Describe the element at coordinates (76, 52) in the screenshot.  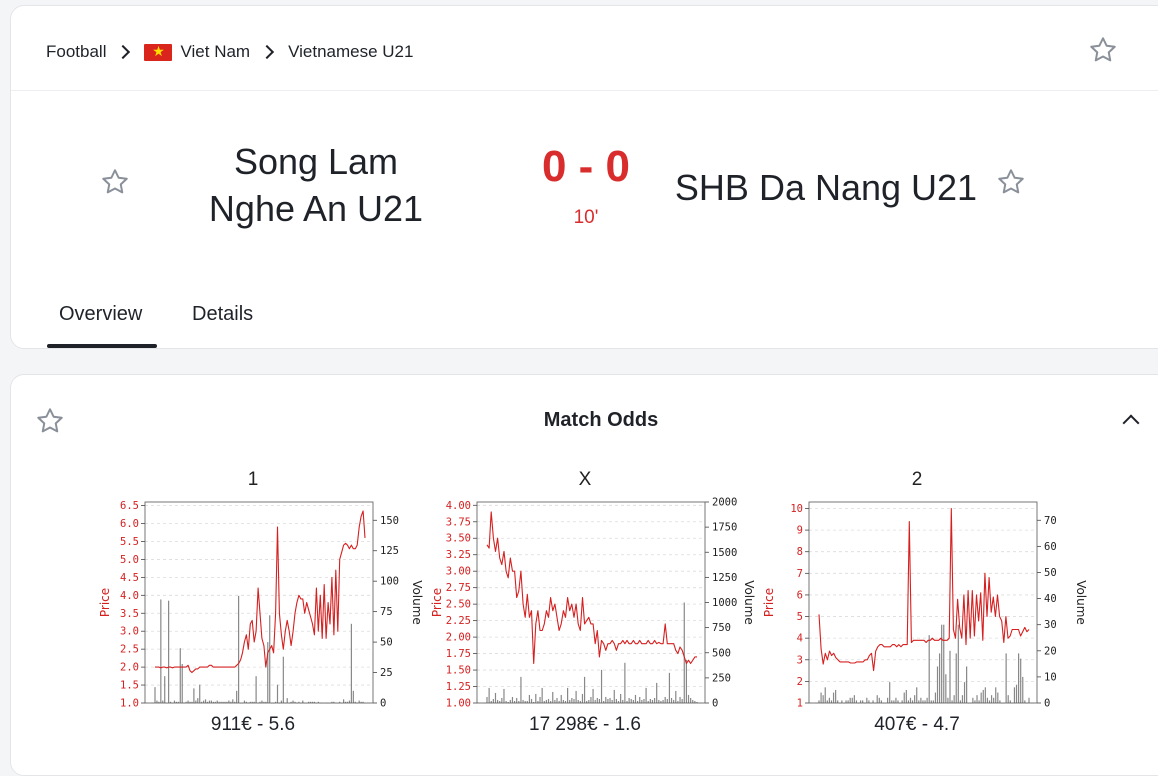
I see `breadcrumb-sport: Football` at that location.